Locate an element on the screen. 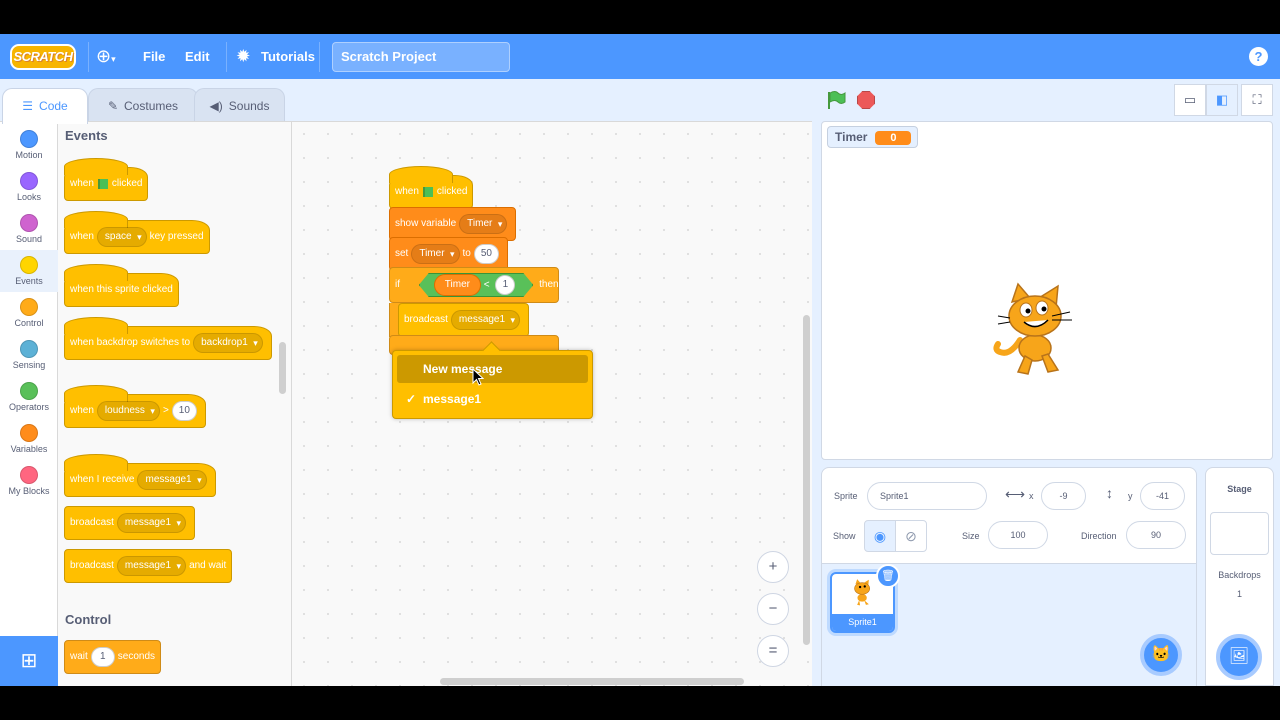  cat-thumbnail-icon is located at coordinates (862, 592).